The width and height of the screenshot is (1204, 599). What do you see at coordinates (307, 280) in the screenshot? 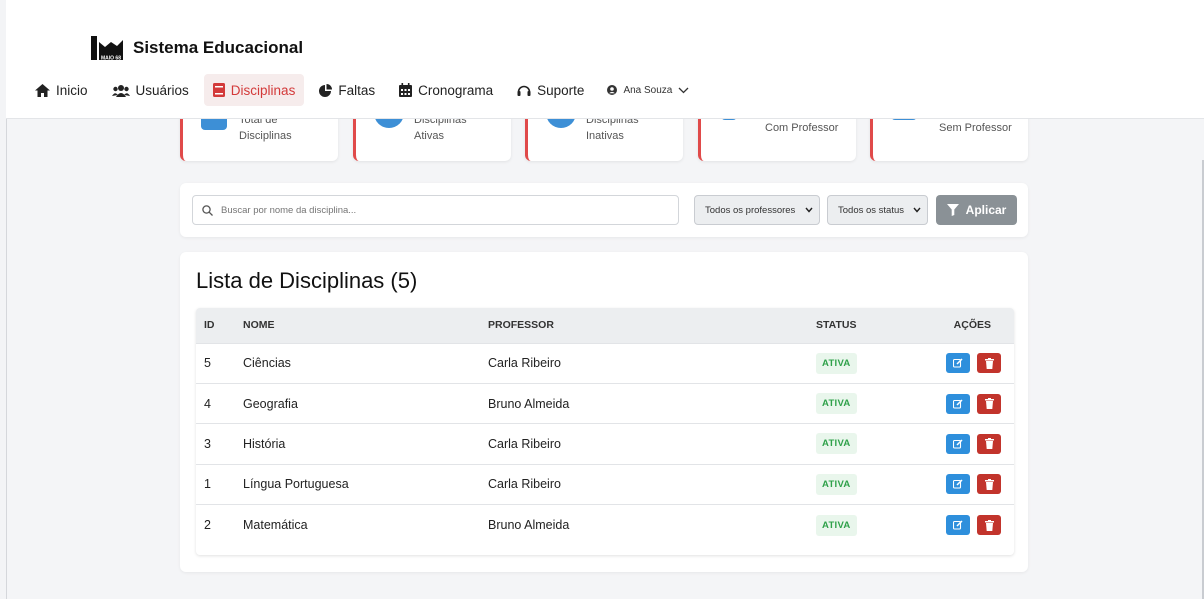
I see `list-title: Lista de Disciplinas (5)` at bounding box center [307, 280].